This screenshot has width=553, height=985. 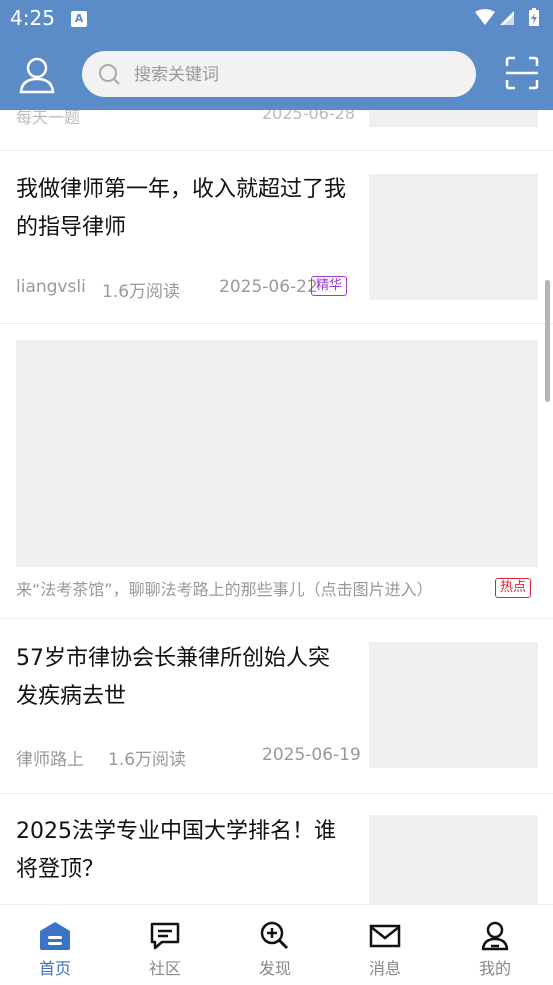 What do you see at coordinates (274, 968) in the screenshot?
I see `nav-label-discover: 发现` at bounding box center [274, 968].